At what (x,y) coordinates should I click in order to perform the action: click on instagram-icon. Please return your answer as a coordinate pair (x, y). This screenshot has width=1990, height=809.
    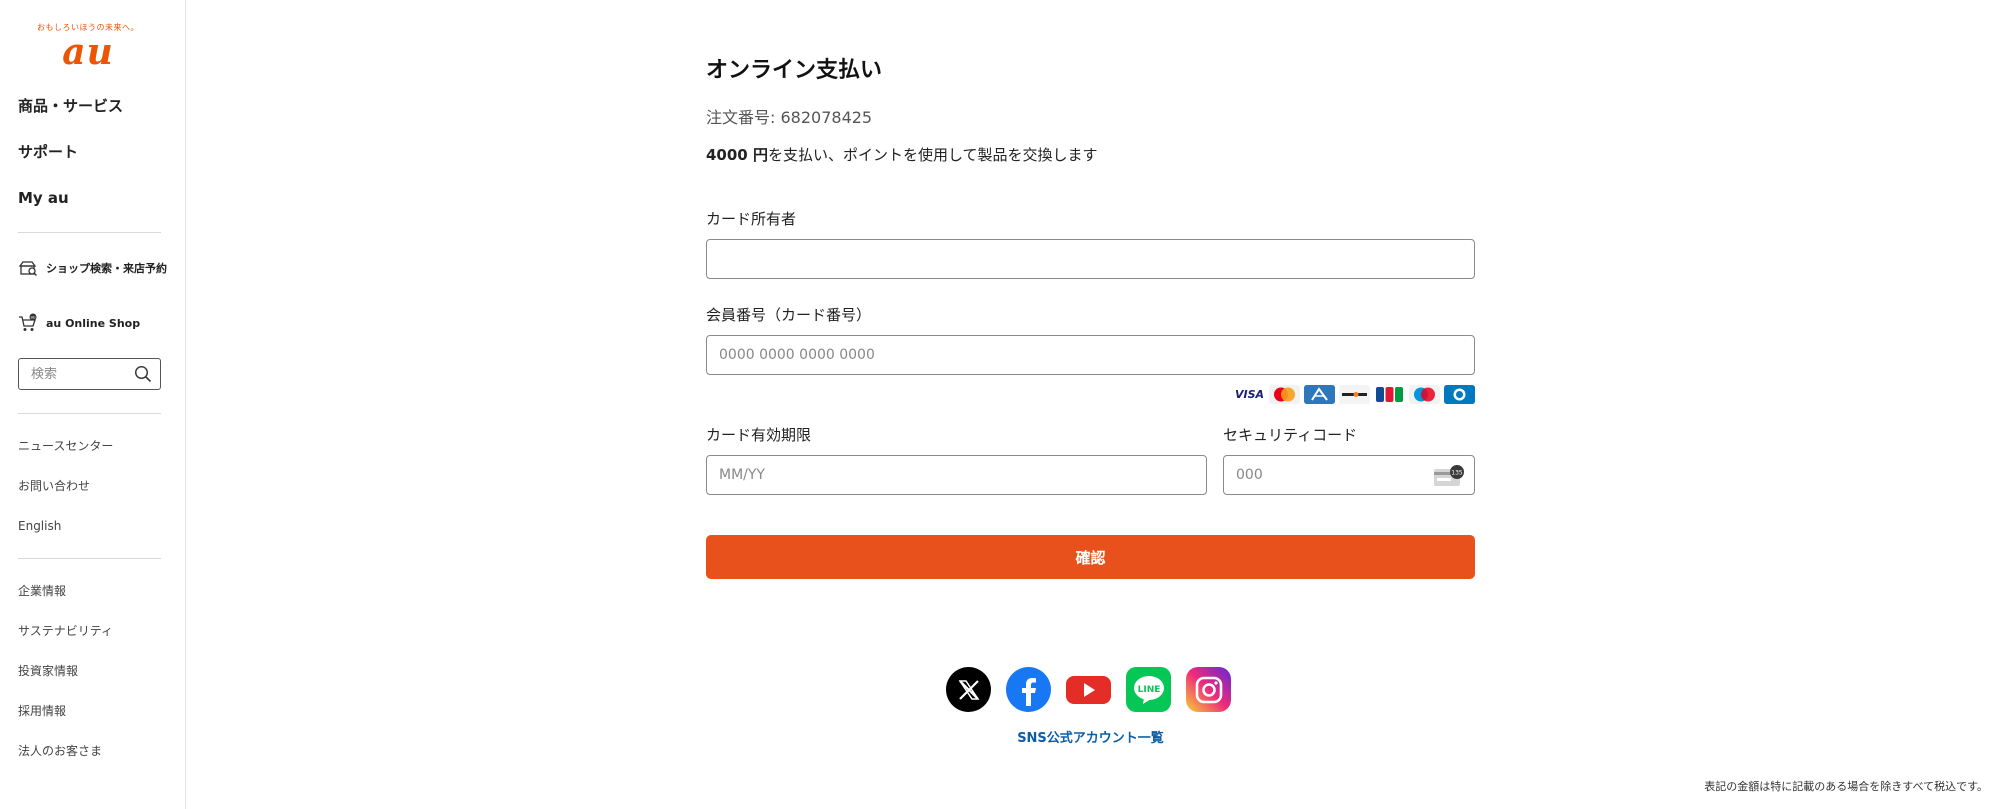
    Looking at the image, I should click on (1208, 689).